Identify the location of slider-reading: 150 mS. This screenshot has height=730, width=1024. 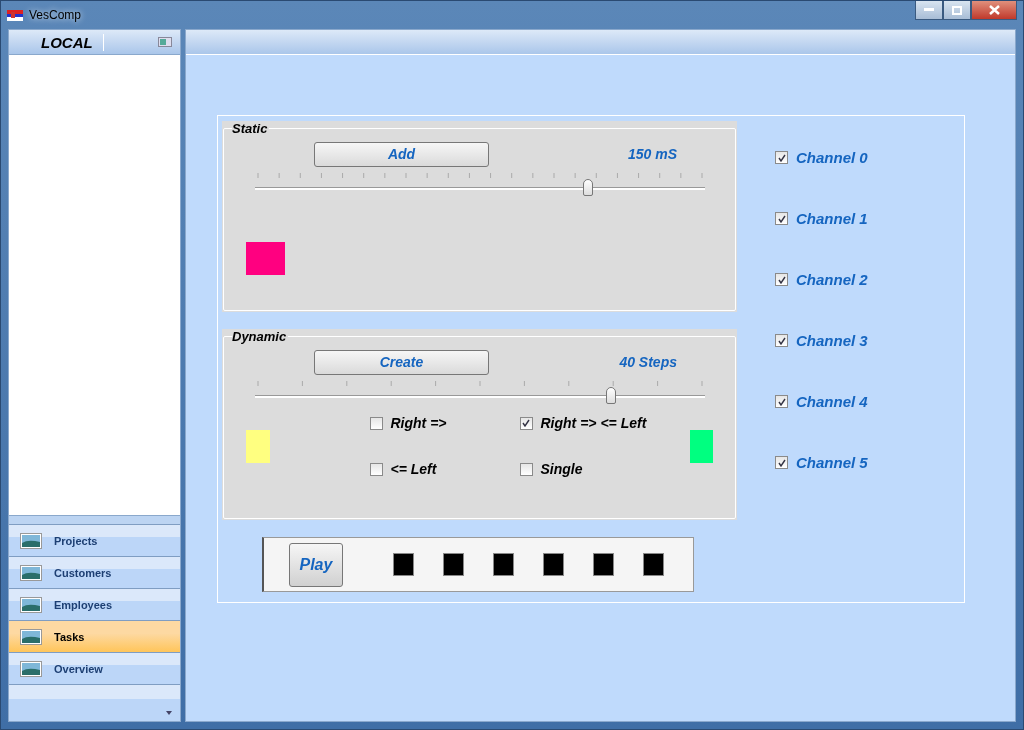
(652, 154).